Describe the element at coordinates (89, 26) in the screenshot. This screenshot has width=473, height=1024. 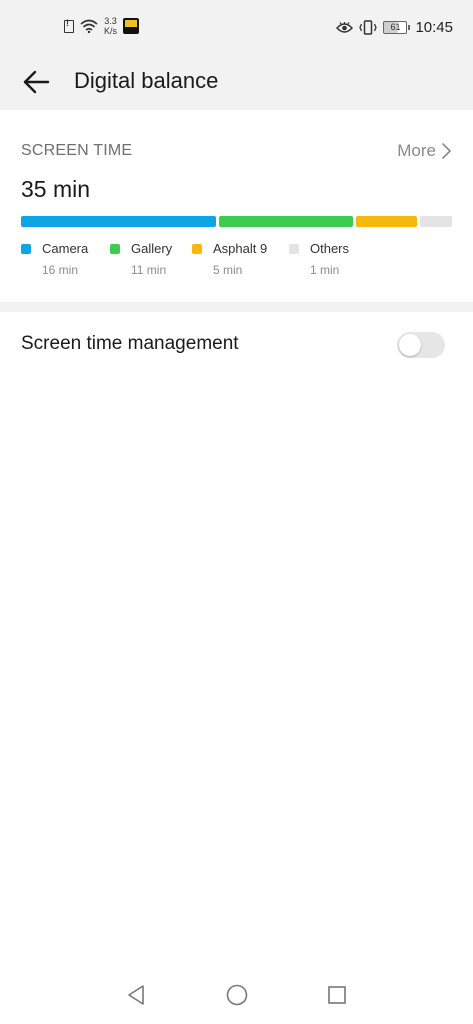
I see `wifi-icon` at that location.